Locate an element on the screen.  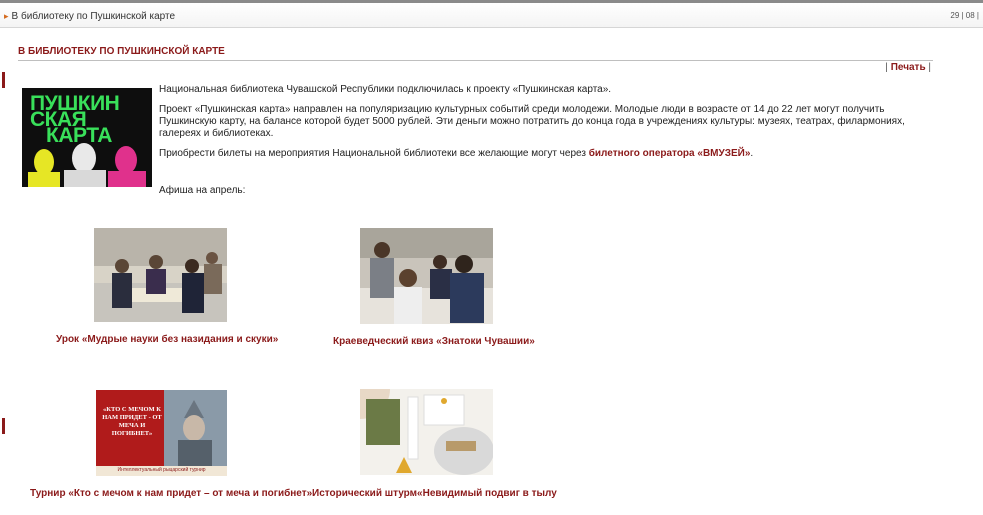
ticket-operator-link: билетного оператора «ВМУЗЕЙ» is located at coordinates (670, 153).